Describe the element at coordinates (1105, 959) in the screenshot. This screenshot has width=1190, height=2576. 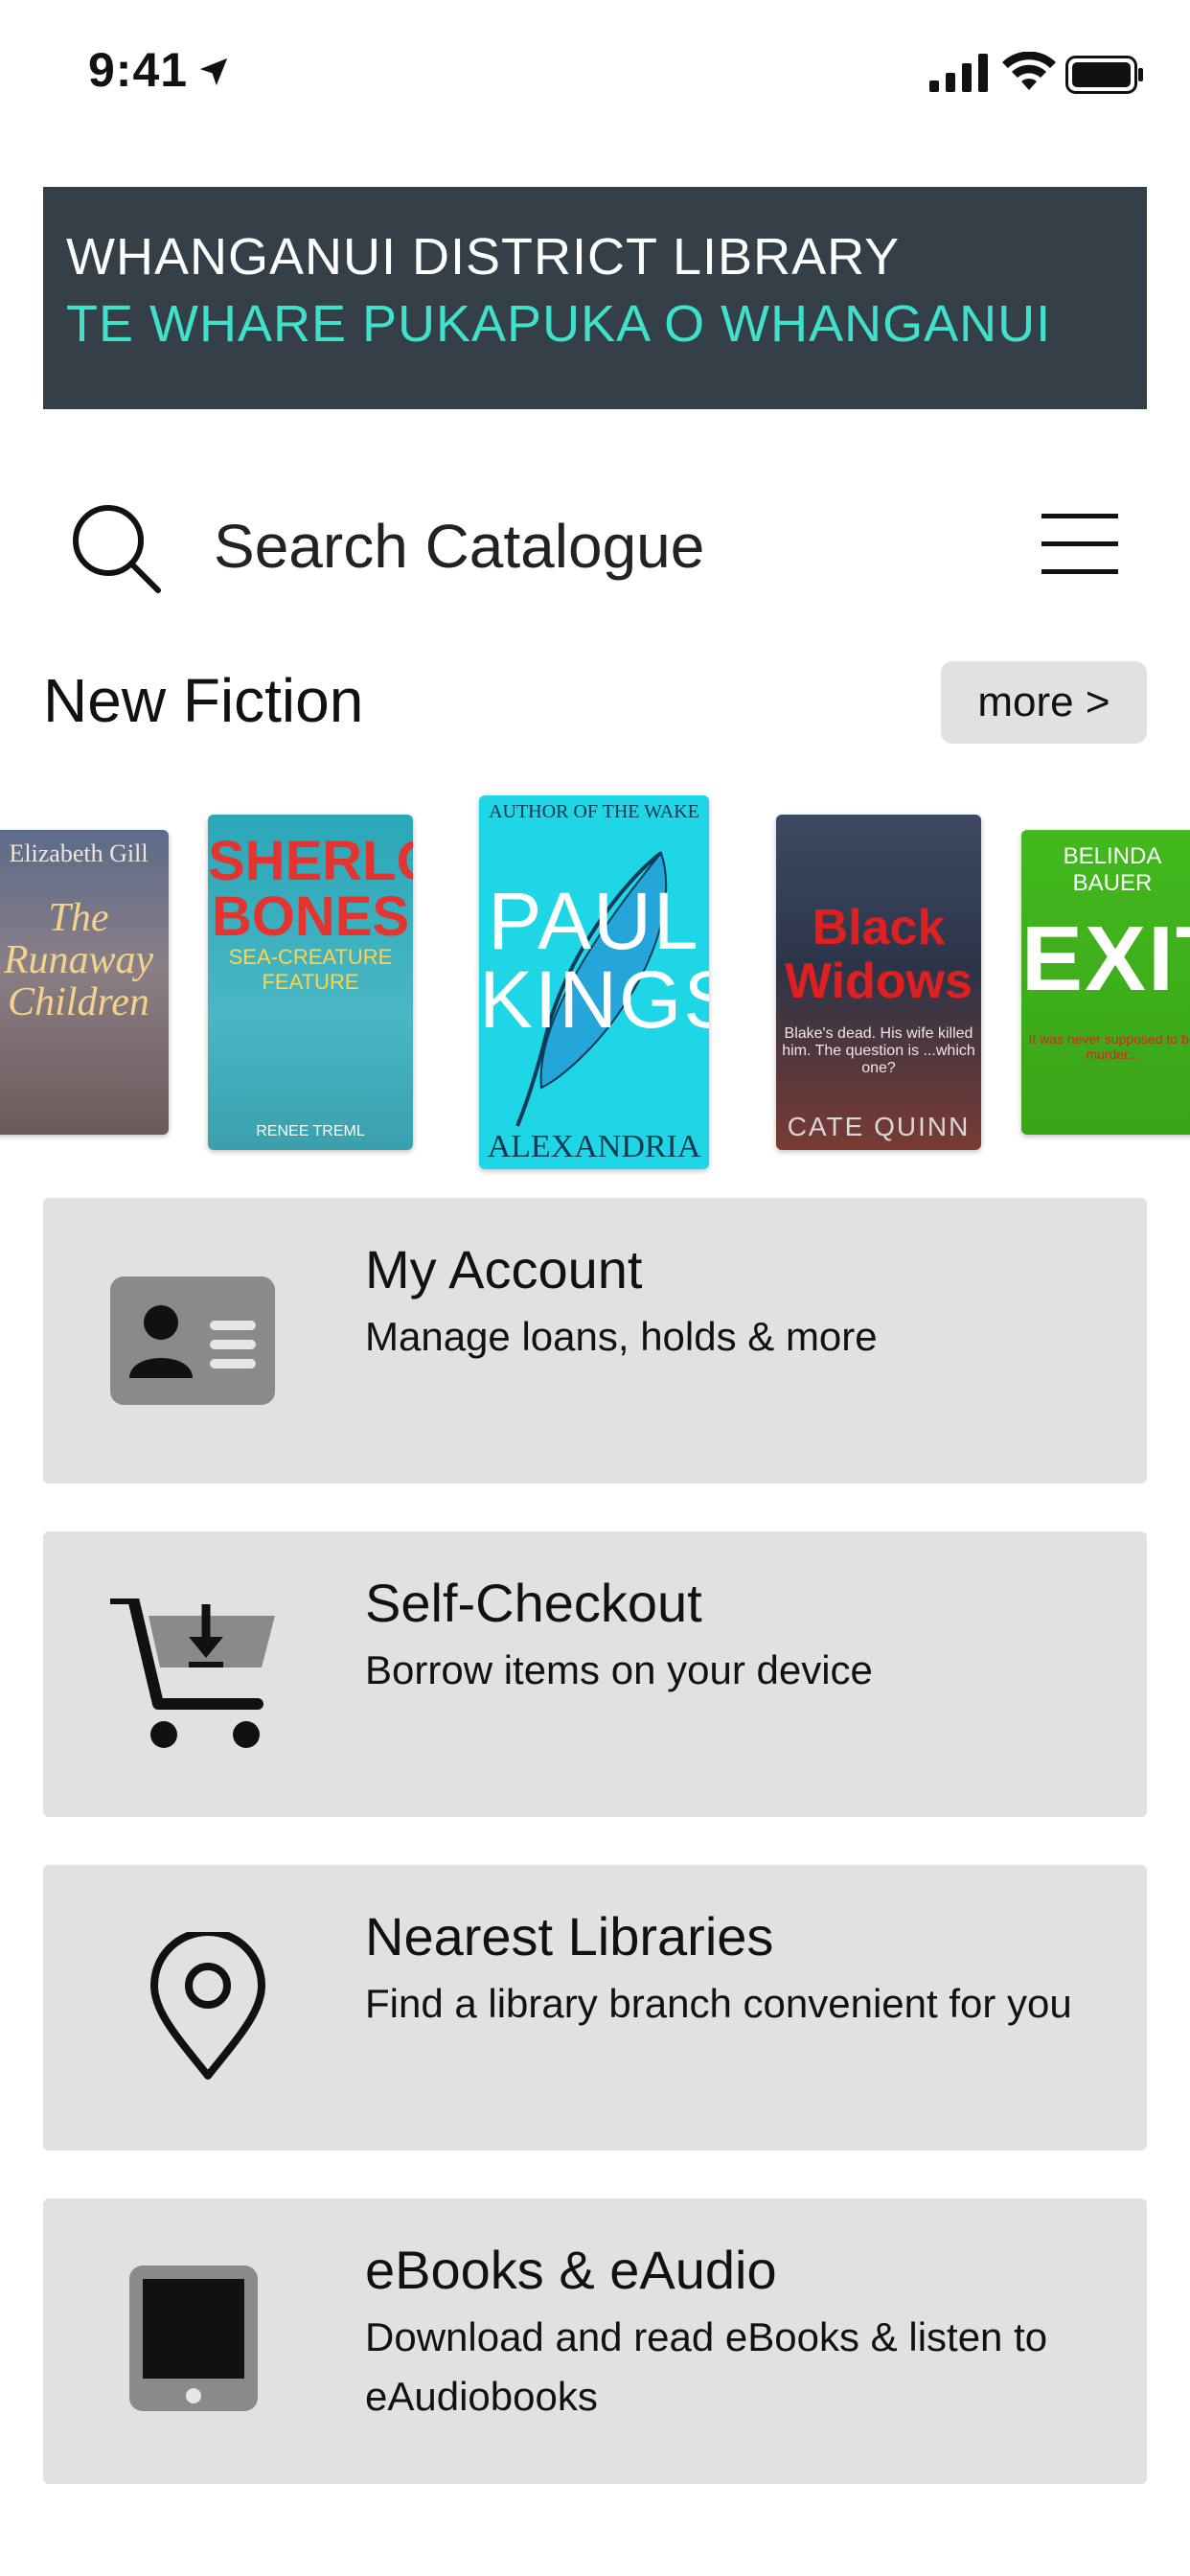
I see `book-title: EXIT` at that location.